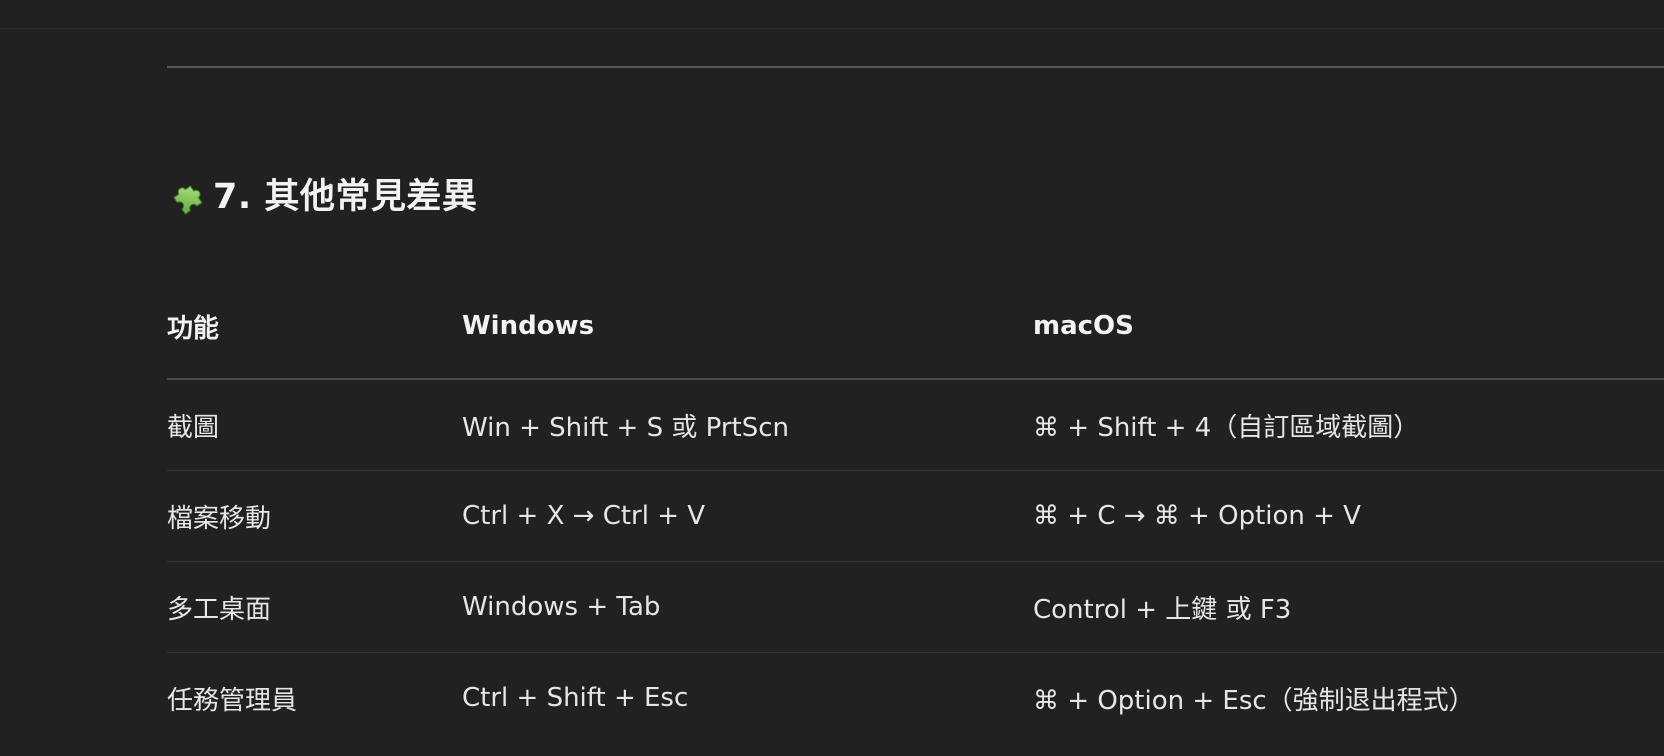 The image size is (1664, 756). Describe the element at coordinates (345, 197) in the screenshot. I see `section-title: 7. 其他常見差異` at that location.